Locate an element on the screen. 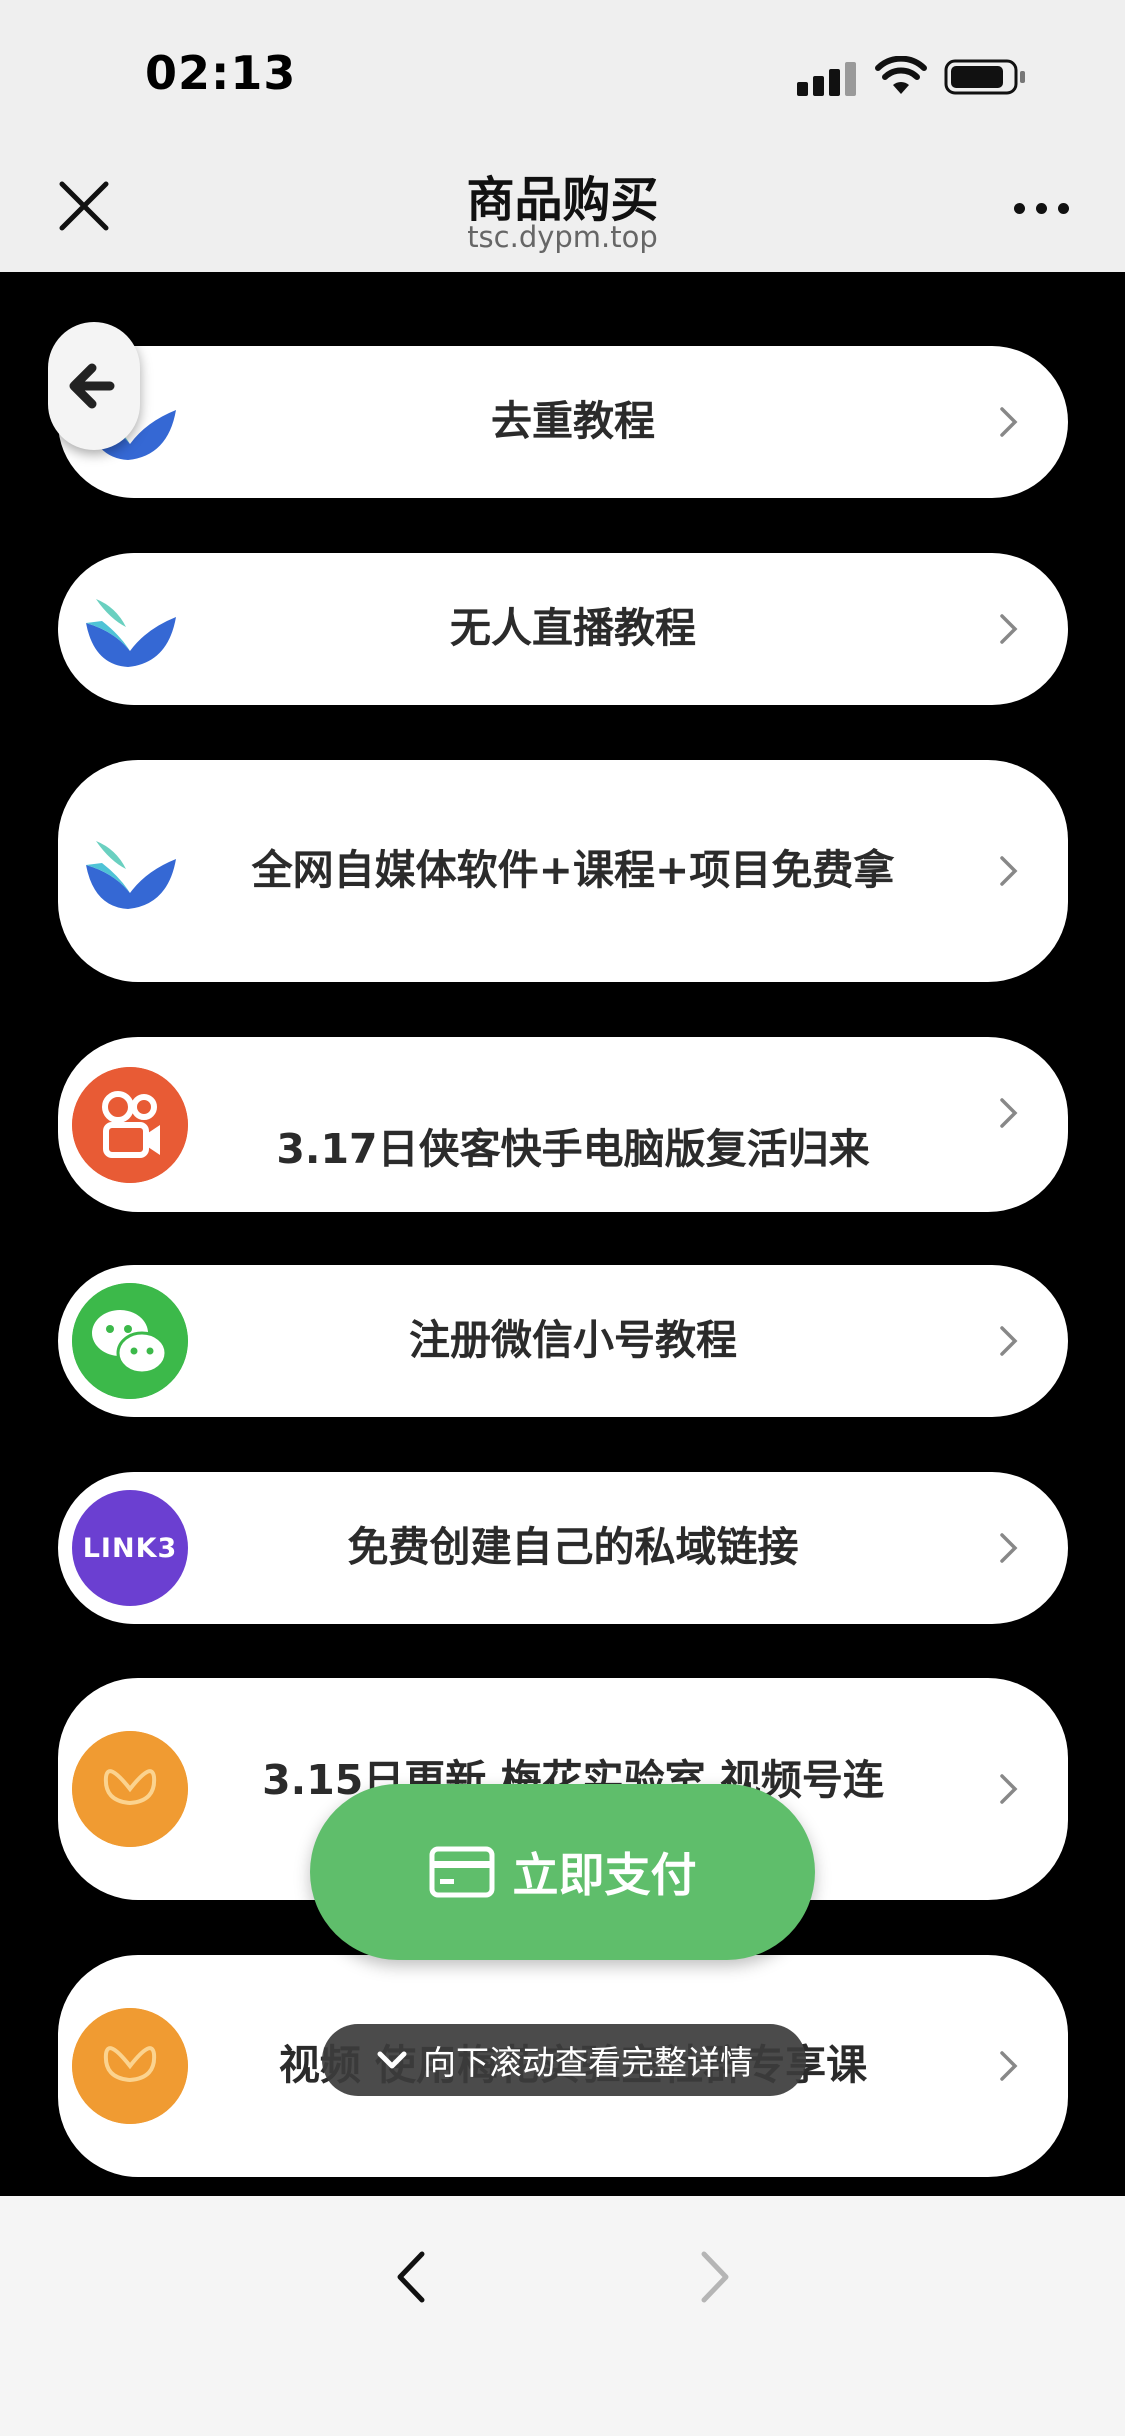 The image size is (1125, 2436). list-item: 无人直播教程 is located at coordinates (563, 629).